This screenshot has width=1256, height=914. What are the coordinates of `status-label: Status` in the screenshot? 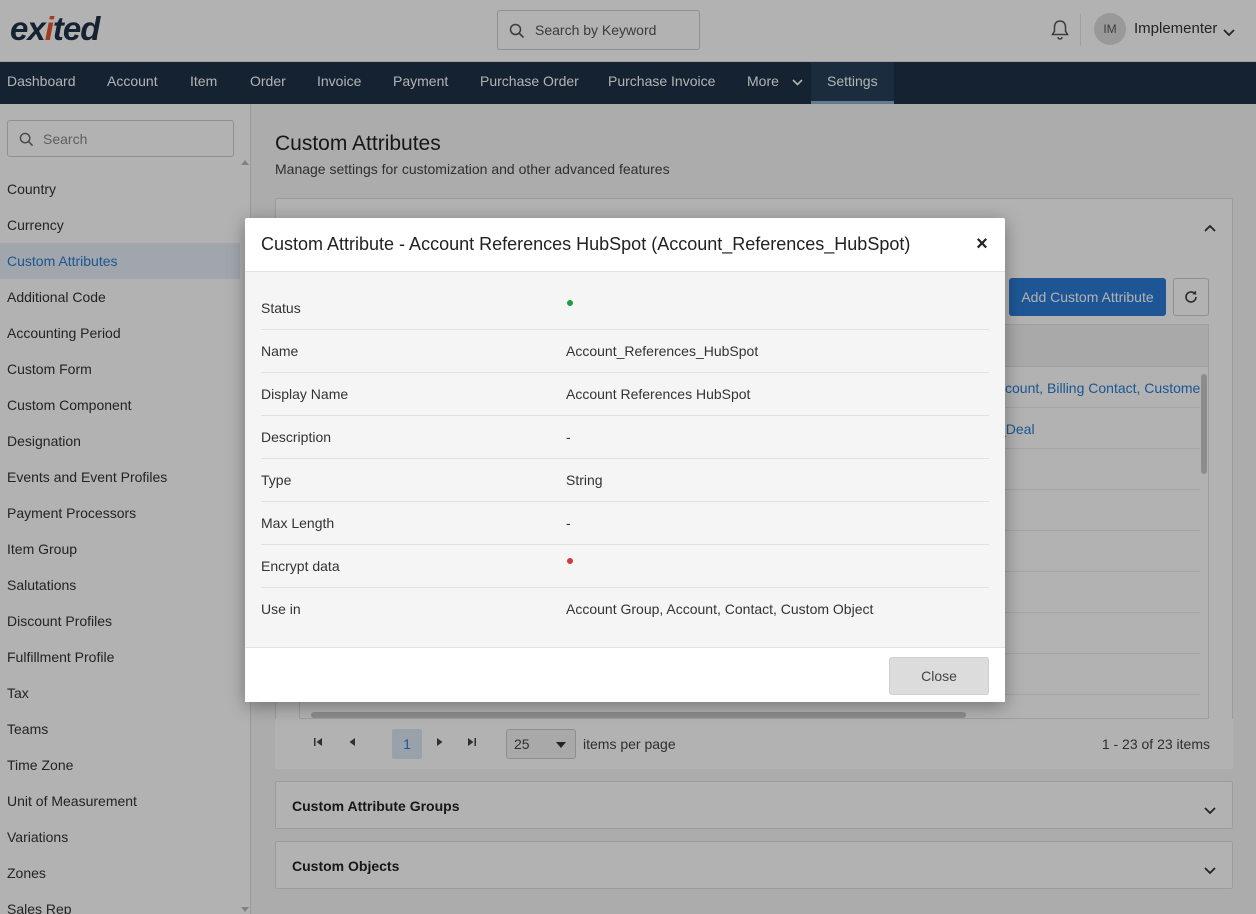 It's located at (281, 308).